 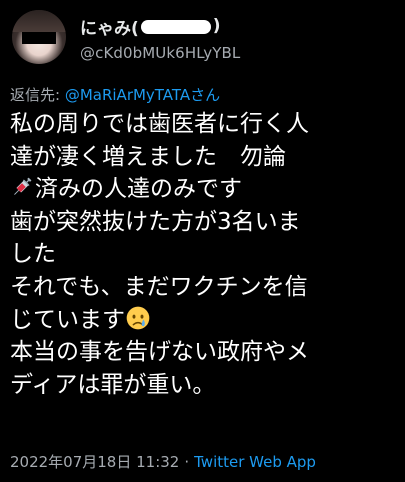 I want to click on reply-context: 返信先: @MaRiArMyTATAさん, so click(x=115, y=94).